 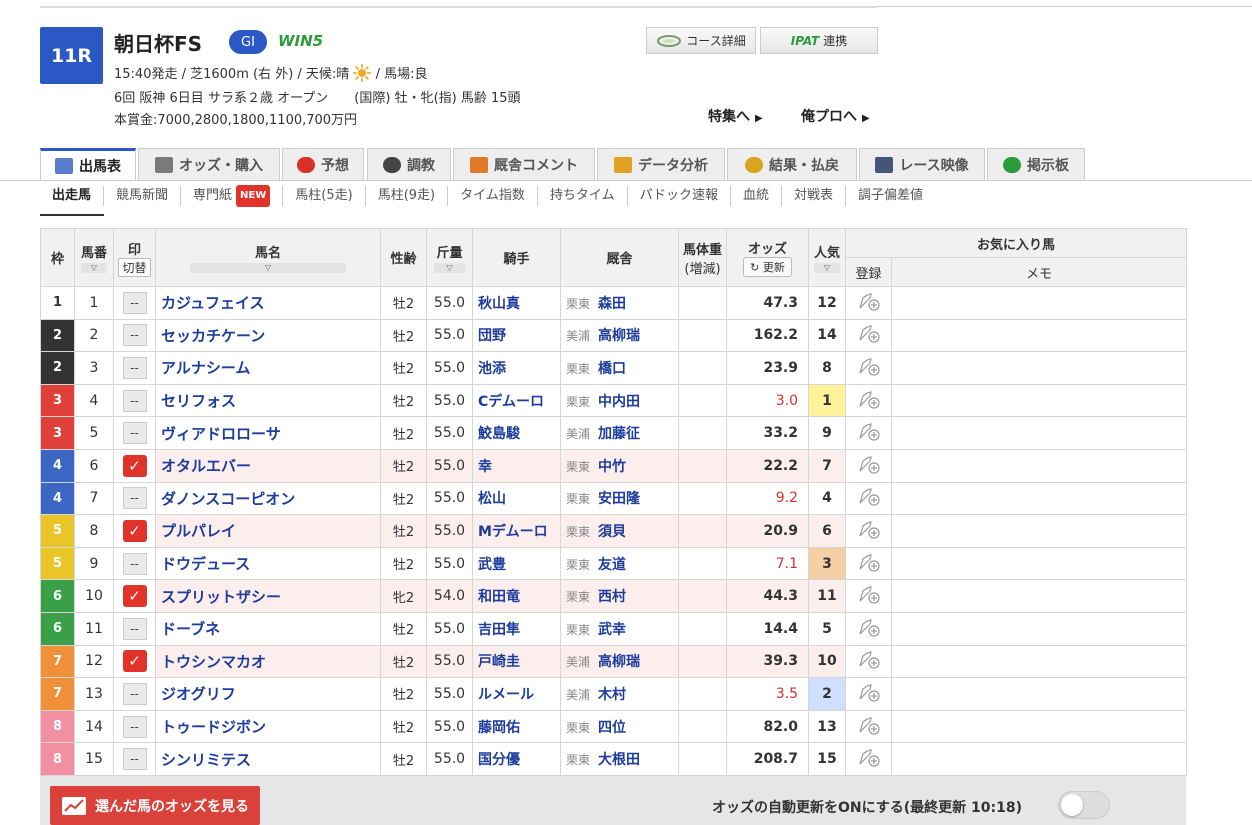 I want to click on horse-name-link: ドウデュース, so click(x=268, y=563).